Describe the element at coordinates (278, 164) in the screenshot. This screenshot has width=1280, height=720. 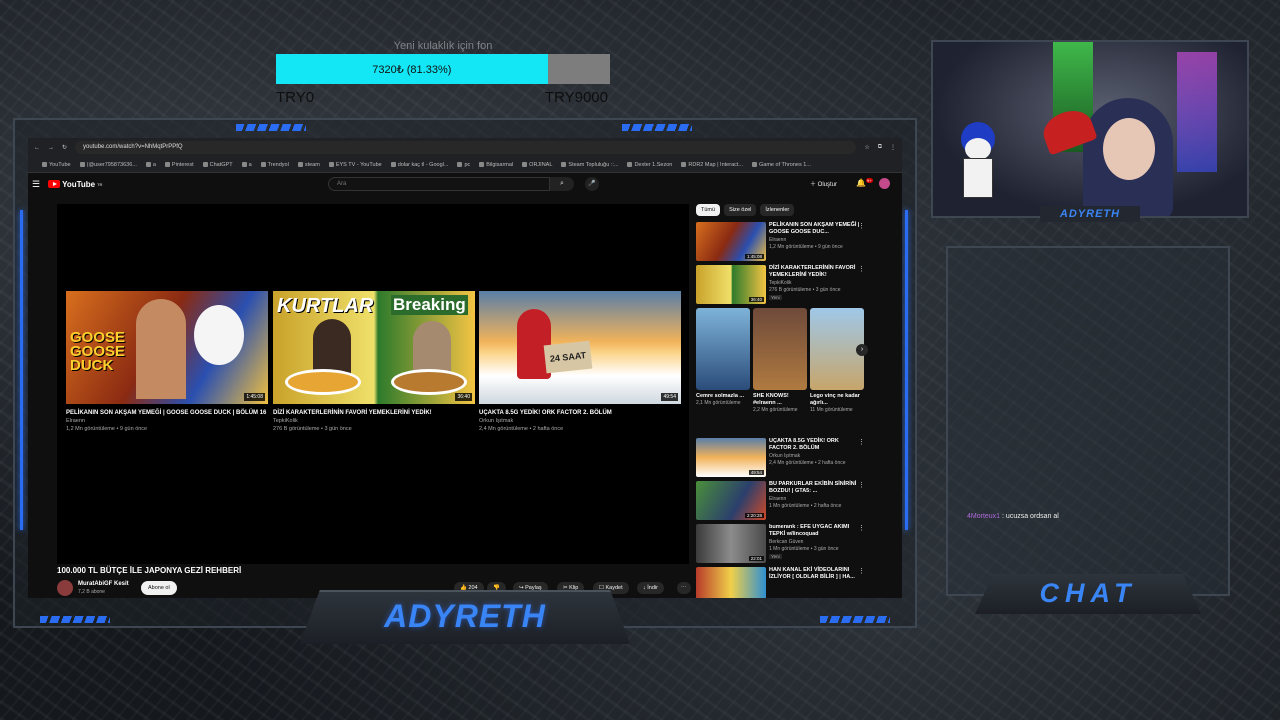
I see `bookmark-label: Trendyol` at that location.